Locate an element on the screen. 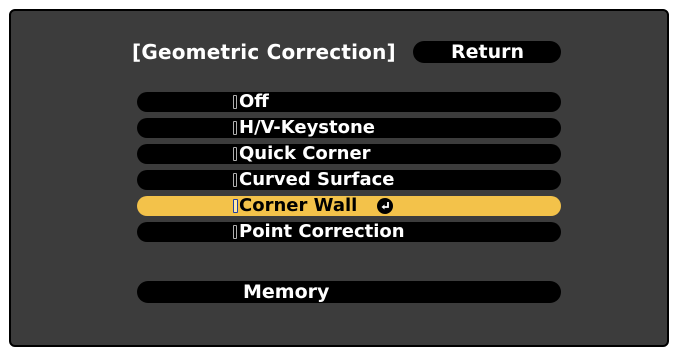 The height and width of the screenshot is (350, 680). menu-header: [Geometric Correction] Return is located at coordinates (339, 52).